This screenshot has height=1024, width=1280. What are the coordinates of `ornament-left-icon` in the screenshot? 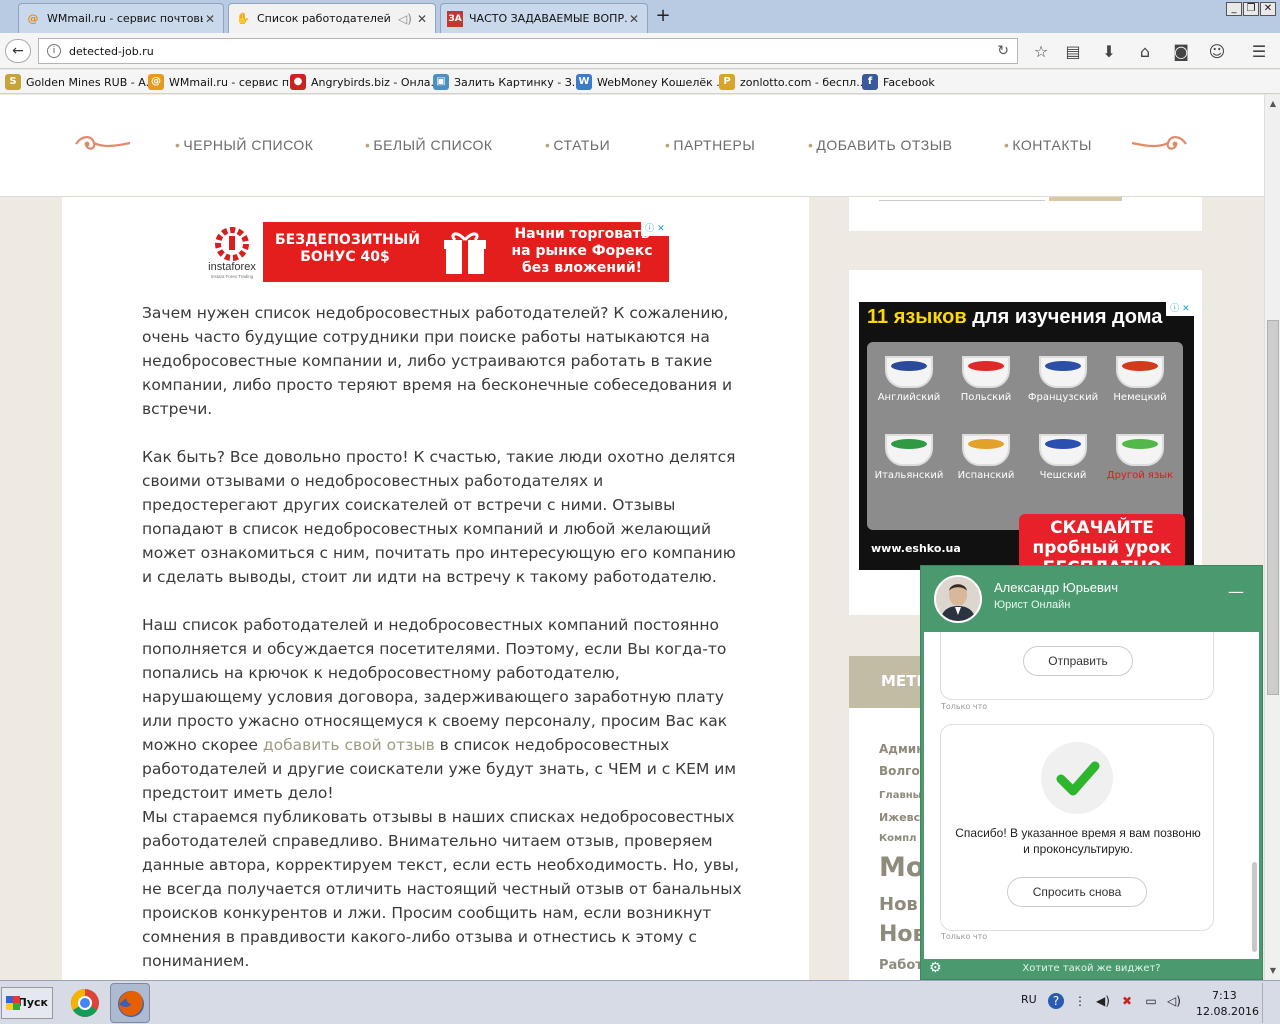 It's located at (103, 143).